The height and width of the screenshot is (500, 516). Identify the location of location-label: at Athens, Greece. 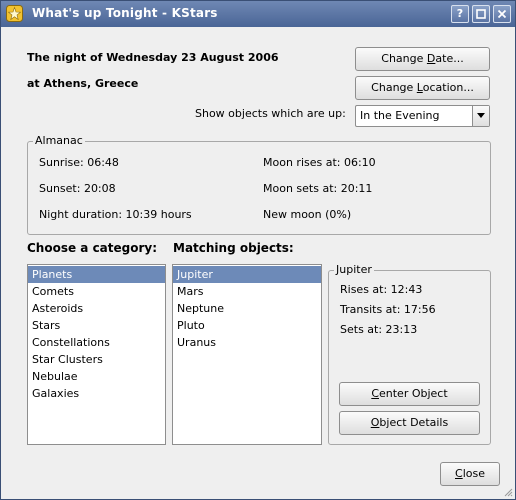
(83, 83).